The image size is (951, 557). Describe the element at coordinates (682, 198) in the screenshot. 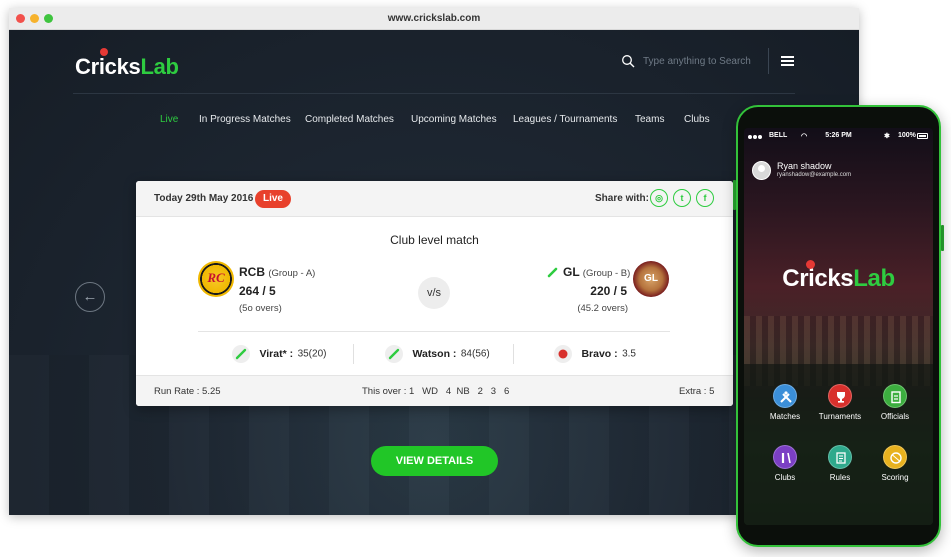

I see `twitter-icon: t` at that location.